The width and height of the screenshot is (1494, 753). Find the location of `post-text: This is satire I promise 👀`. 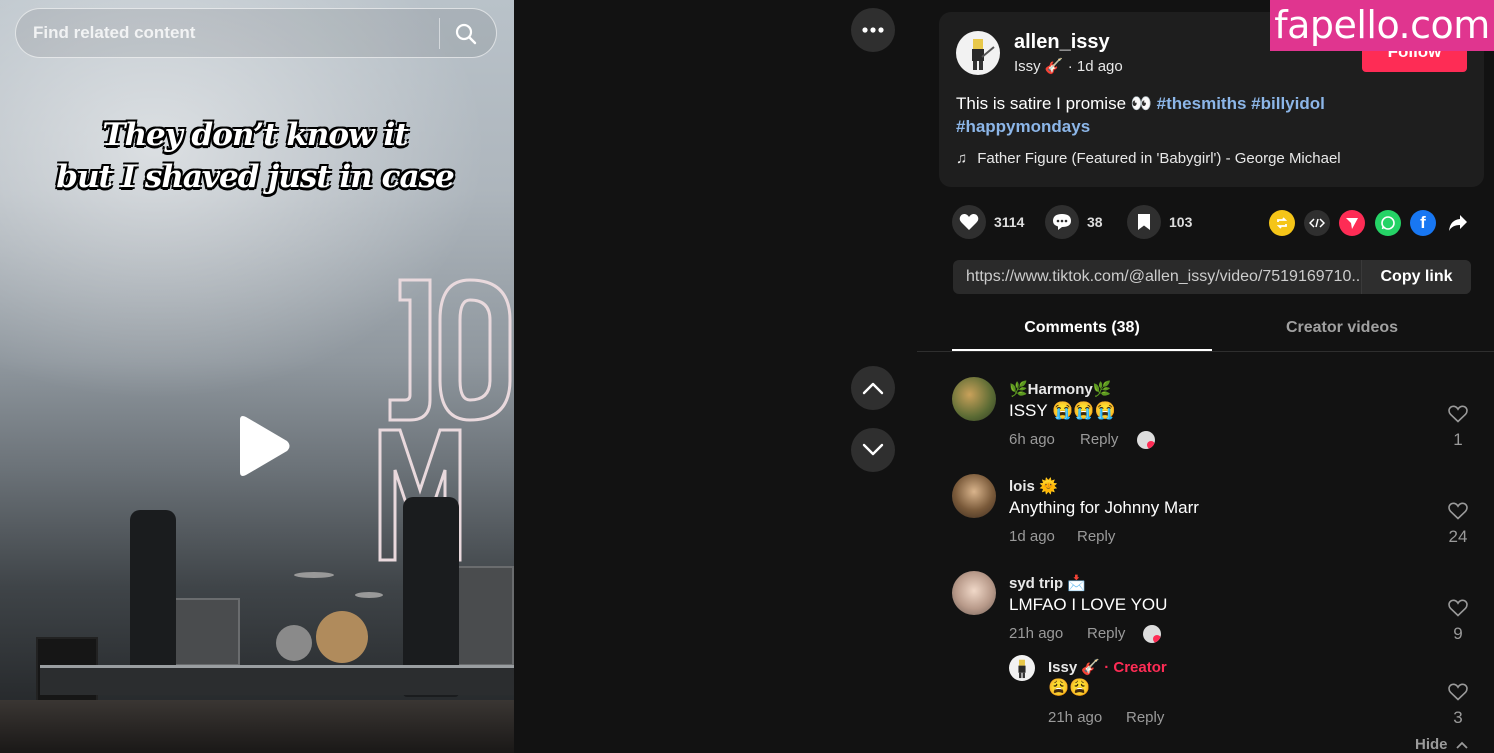

post-text: This is satire I promise 👀 is located at coordinates (1054, 103).